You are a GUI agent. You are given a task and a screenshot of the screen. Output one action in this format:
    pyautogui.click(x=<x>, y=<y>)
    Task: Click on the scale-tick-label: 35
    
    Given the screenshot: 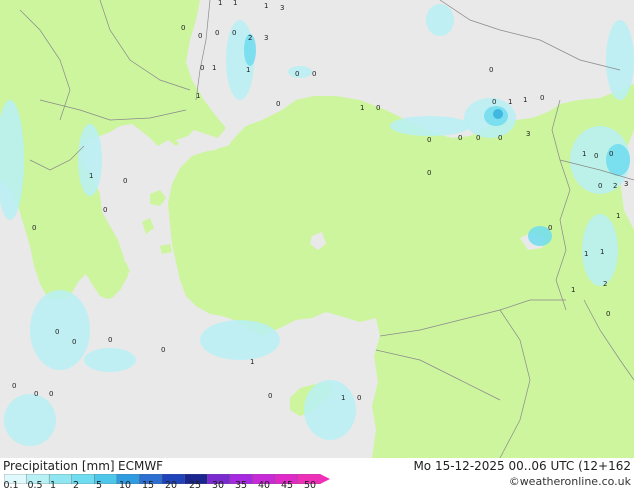 What is the action you would take?
    pyautogui.click(x=241, y=485)
    